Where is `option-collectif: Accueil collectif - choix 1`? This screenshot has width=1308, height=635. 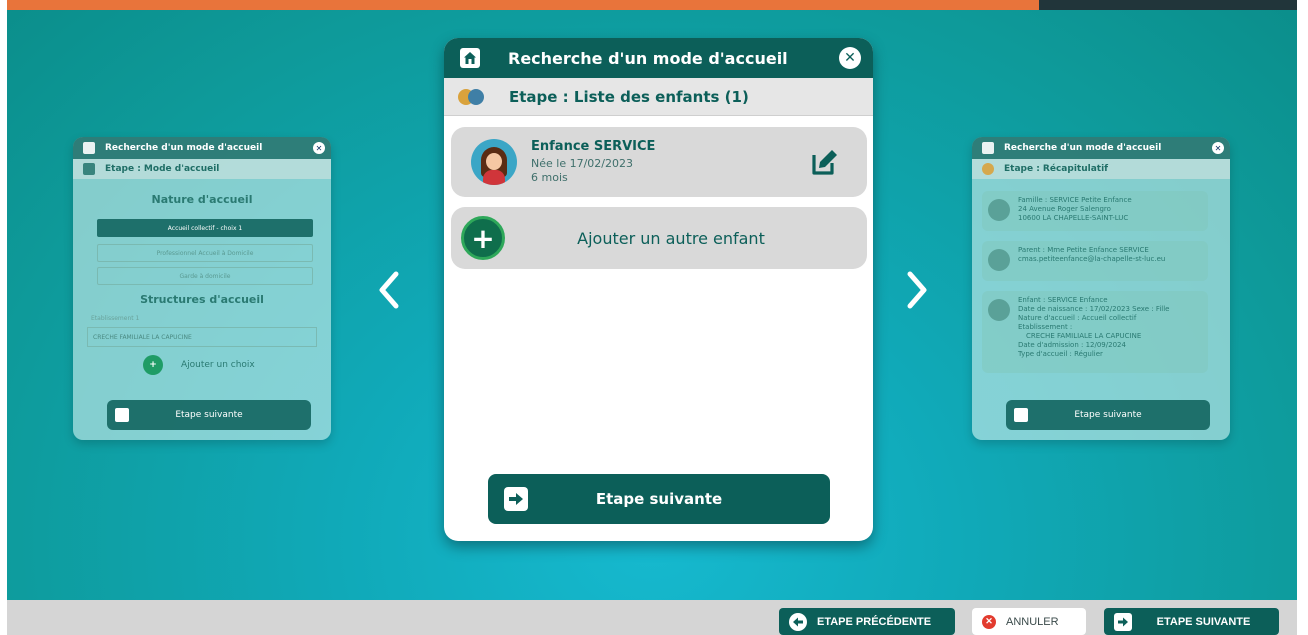 option-collectif: Accueil collectif - choix 1 is located at coordinates (205, 228).